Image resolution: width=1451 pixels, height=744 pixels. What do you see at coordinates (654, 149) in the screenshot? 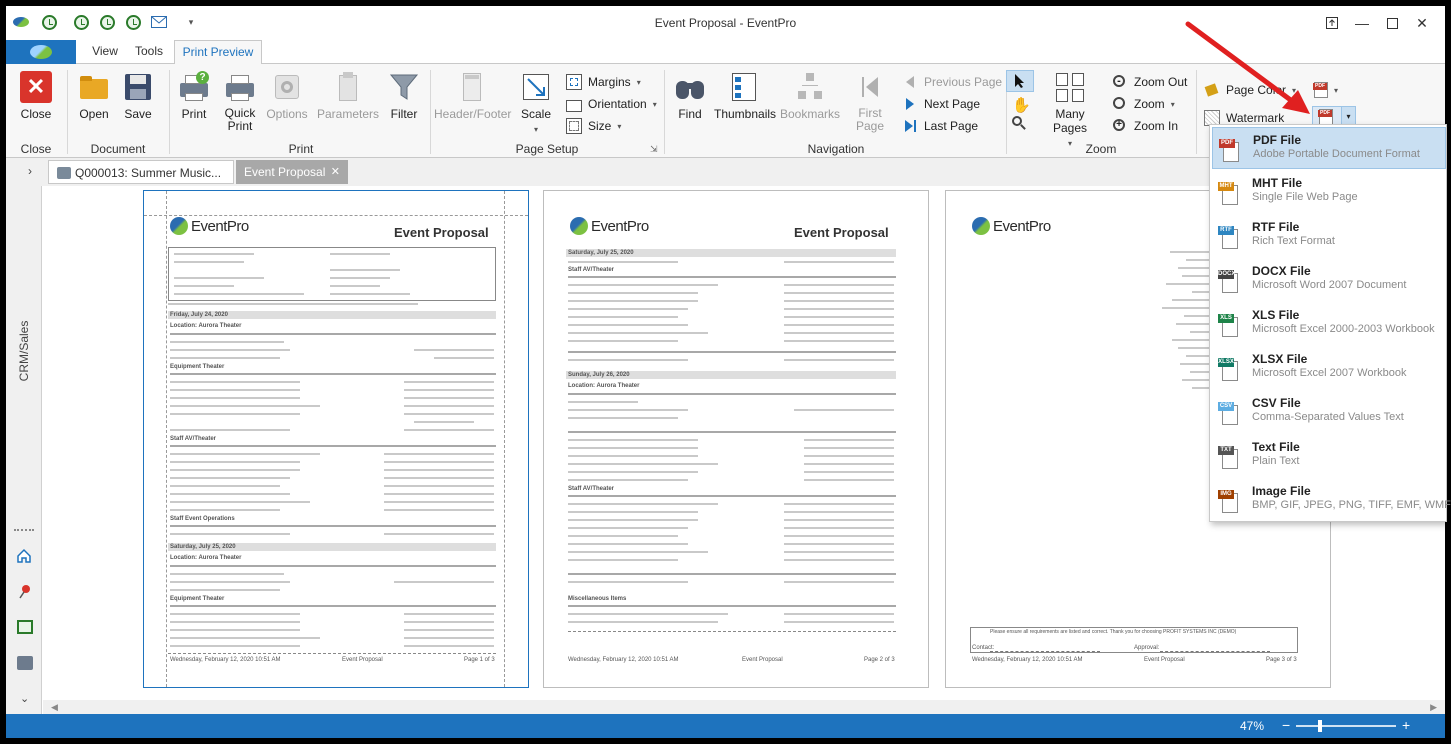
I see `page-setup-launcher-icon: ⇲` at bounding box center [654, 149].